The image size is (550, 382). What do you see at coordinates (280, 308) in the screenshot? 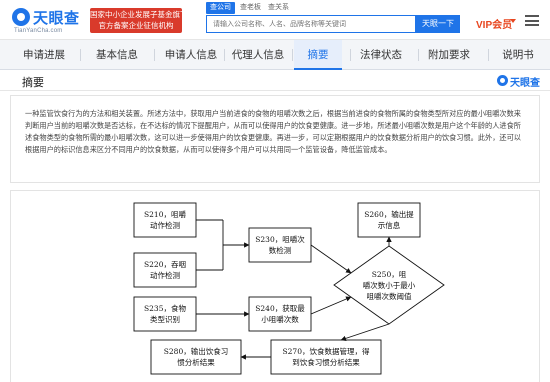
I see `s240-label-1: S240，获取最` at bounding box center [280, 308].